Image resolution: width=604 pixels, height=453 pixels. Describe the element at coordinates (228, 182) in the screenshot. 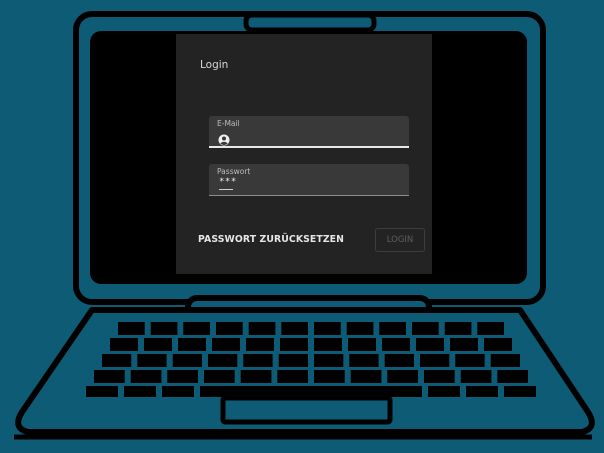

I see `password-value: ***` at that location.